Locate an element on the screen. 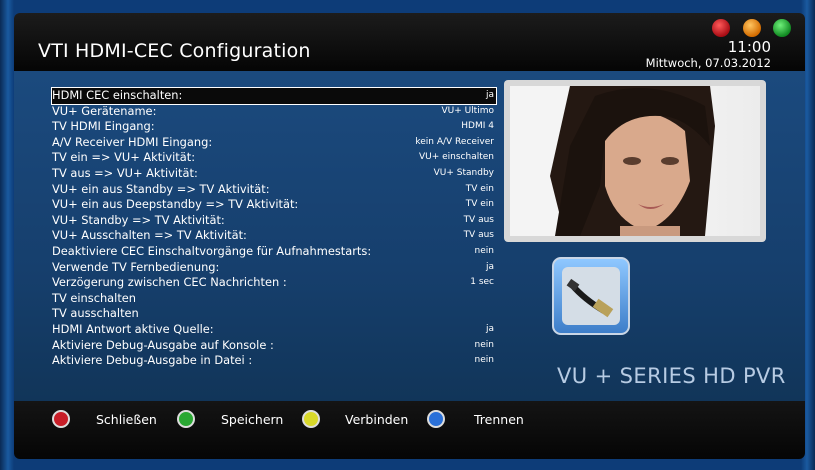  setting-value: HDMI 4 is located at coordinates (477, 127).